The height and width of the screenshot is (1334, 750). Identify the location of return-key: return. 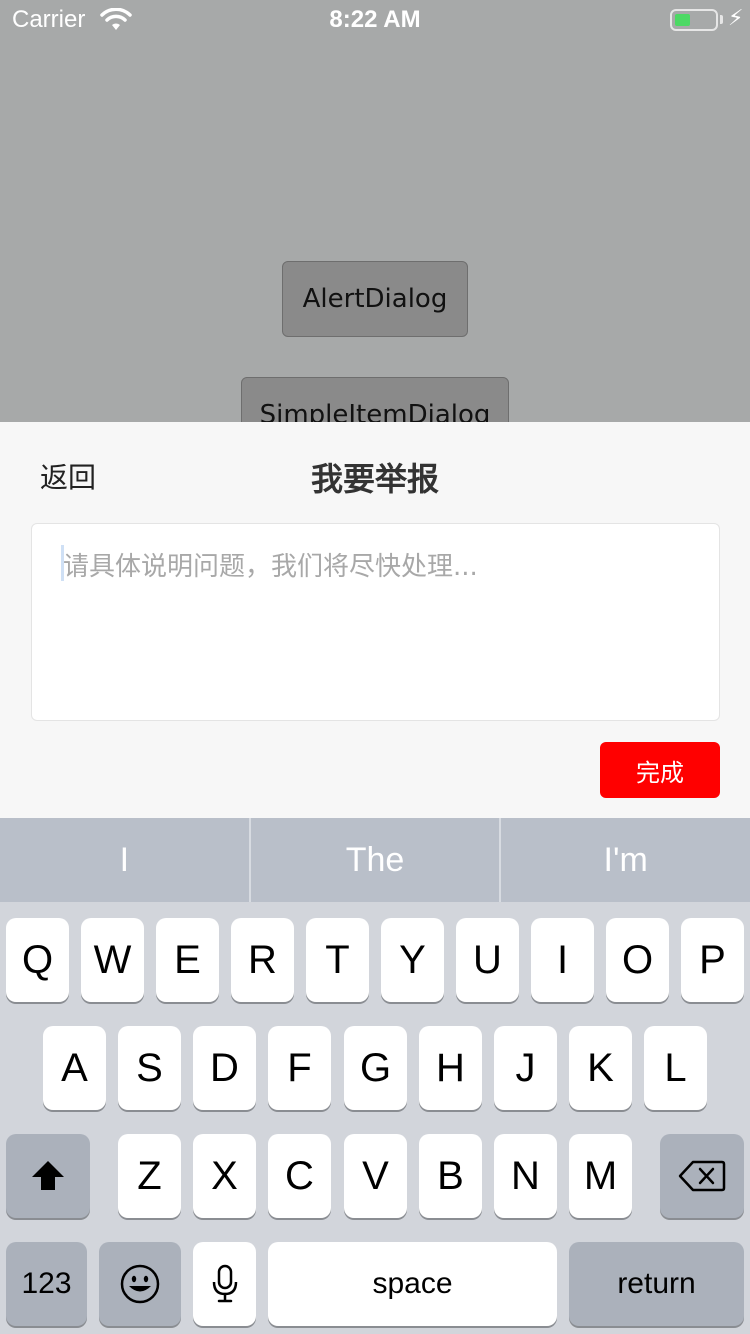
(656, 1284).